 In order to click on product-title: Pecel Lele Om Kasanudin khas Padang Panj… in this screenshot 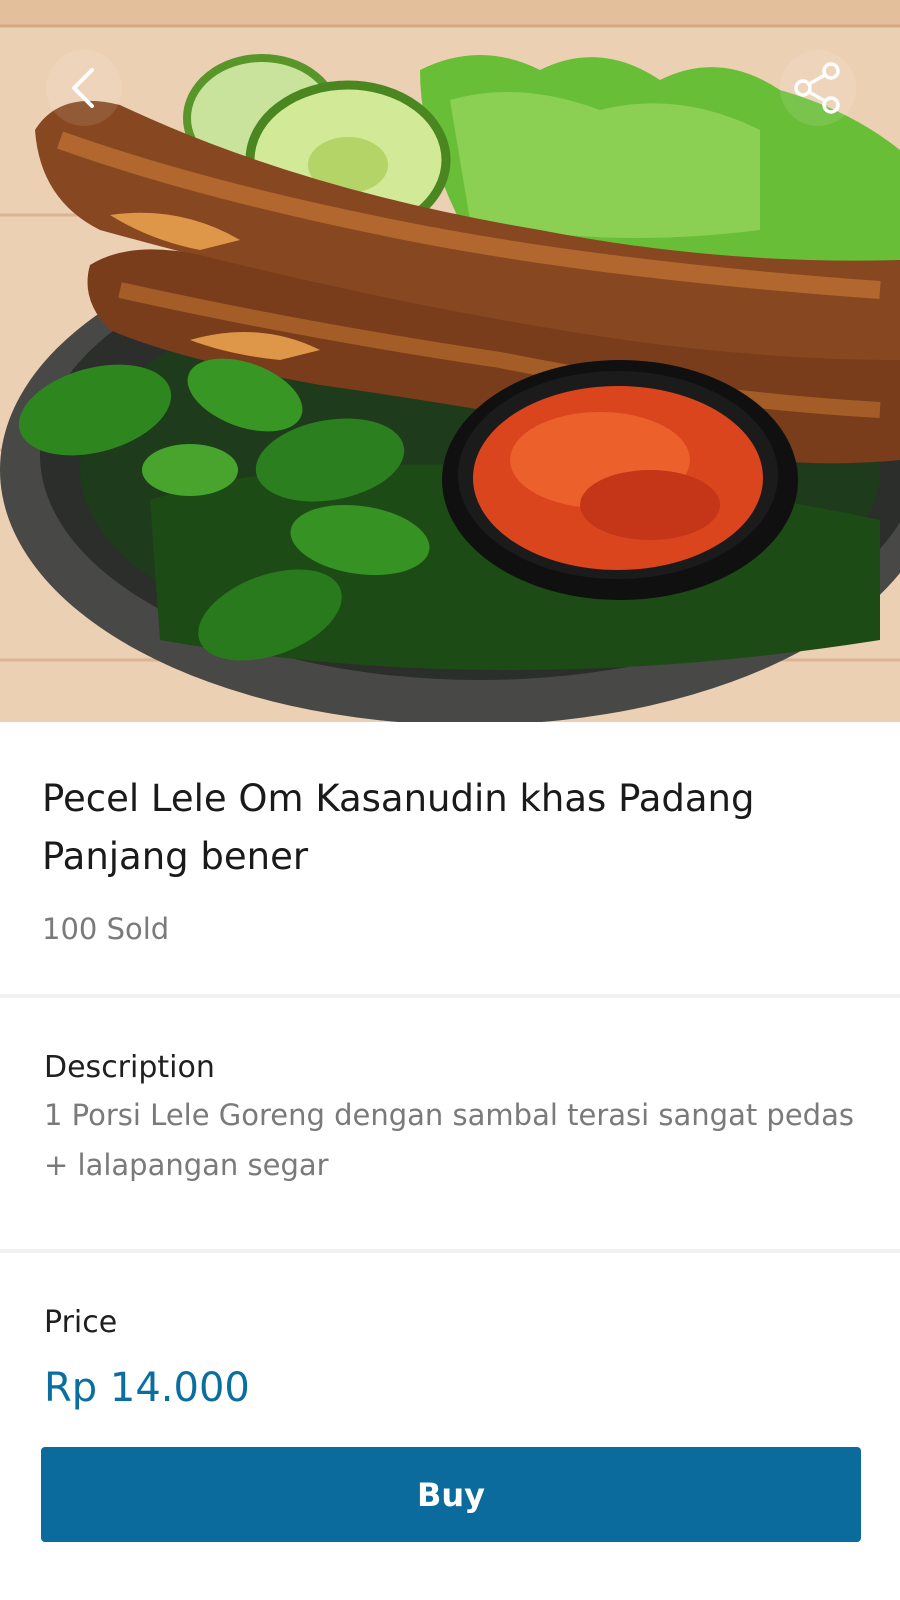, I will do `click(398, 827)`.